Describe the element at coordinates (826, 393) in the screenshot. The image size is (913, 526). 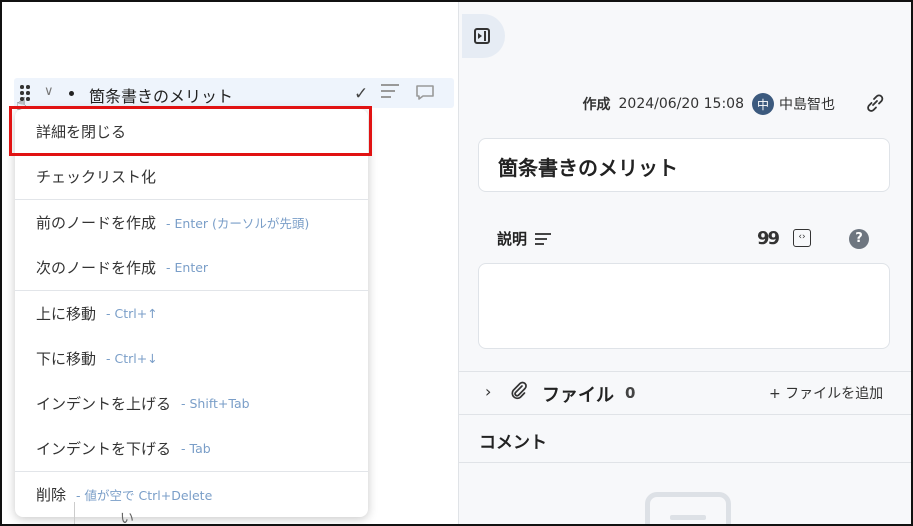
I see `add-file-button: + ファイルを追加` at that location.